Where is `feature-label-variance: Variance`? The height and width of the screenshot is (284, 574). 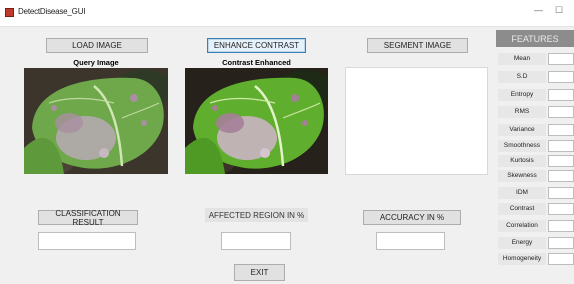 feature-label-variance: Variance is located at coordinates (522, 130).